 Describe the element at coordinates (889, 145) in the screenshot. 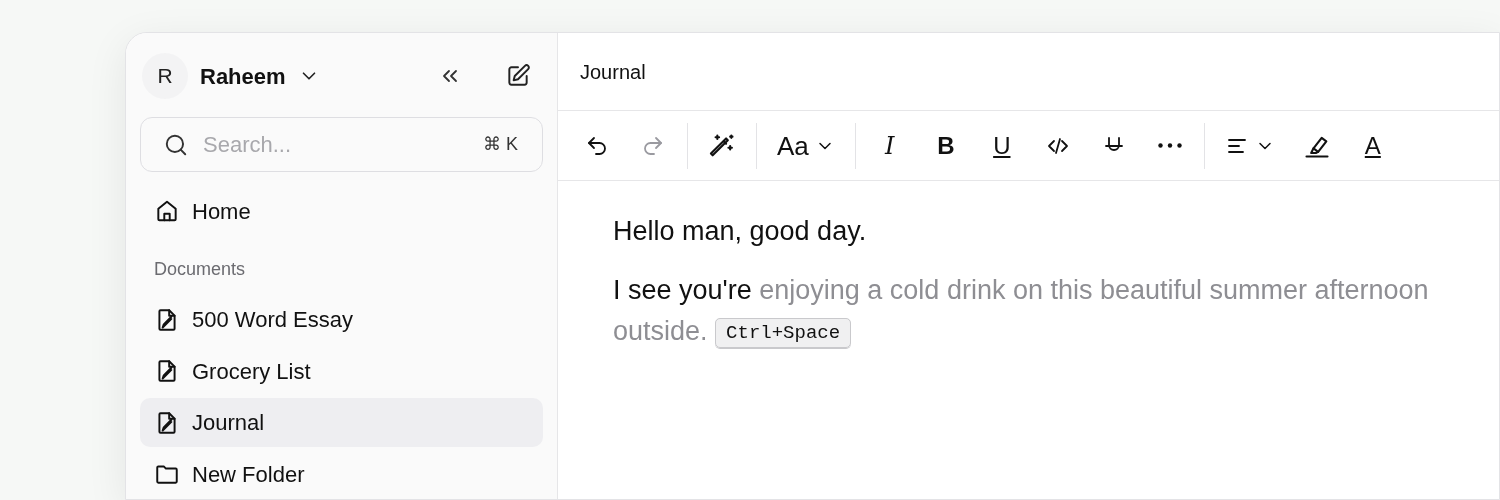

I see `toolbar-button: I` at that location.